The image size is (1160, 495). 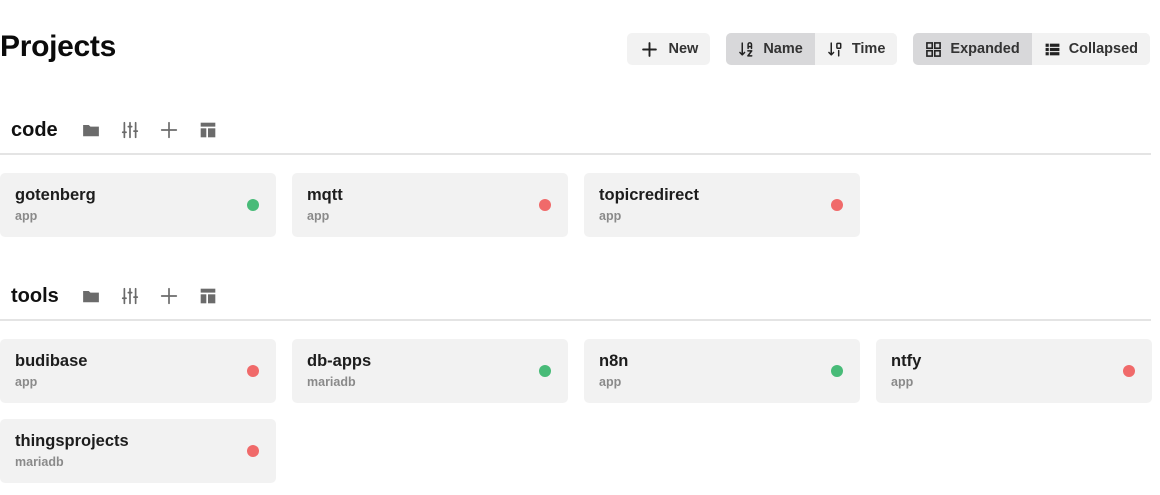 I want to click on group-title: tools, so click(x=35, y=295).